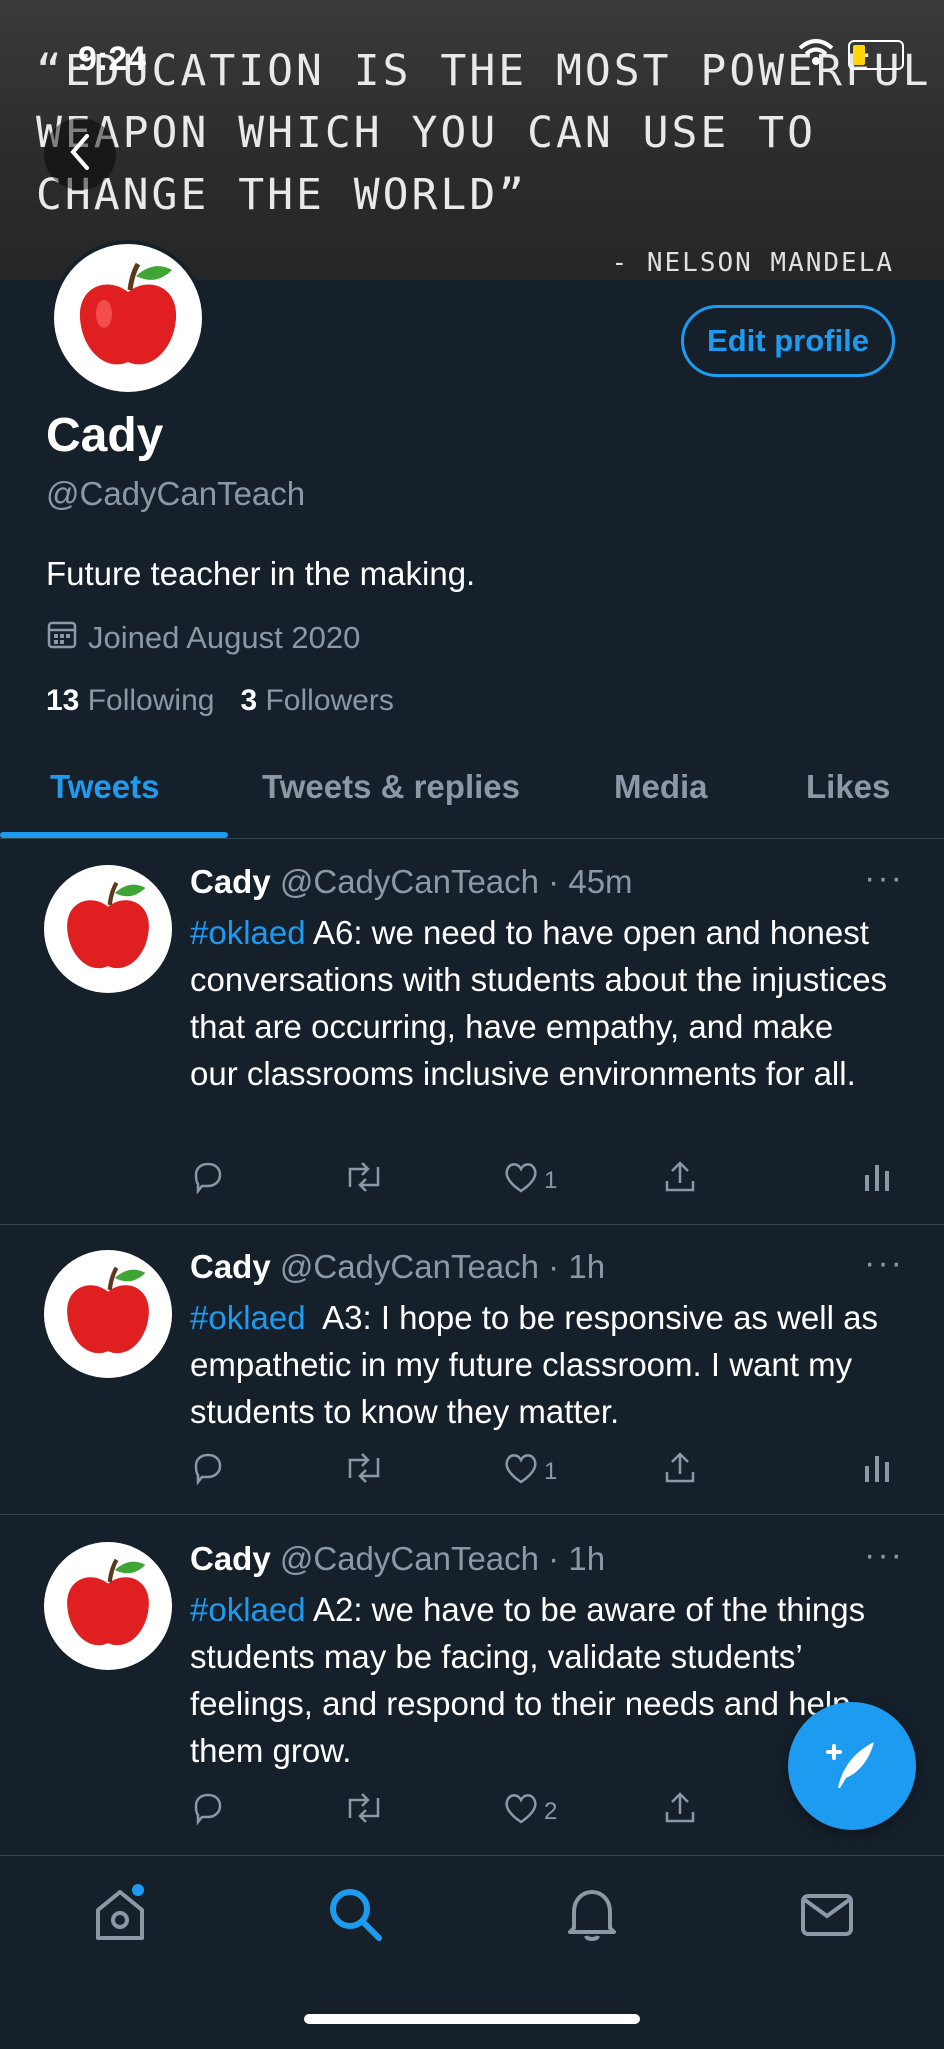 The height and width of the screenshot is (2049, 944). I want to click on followers-link: 3 Followers, so click(316, 701).